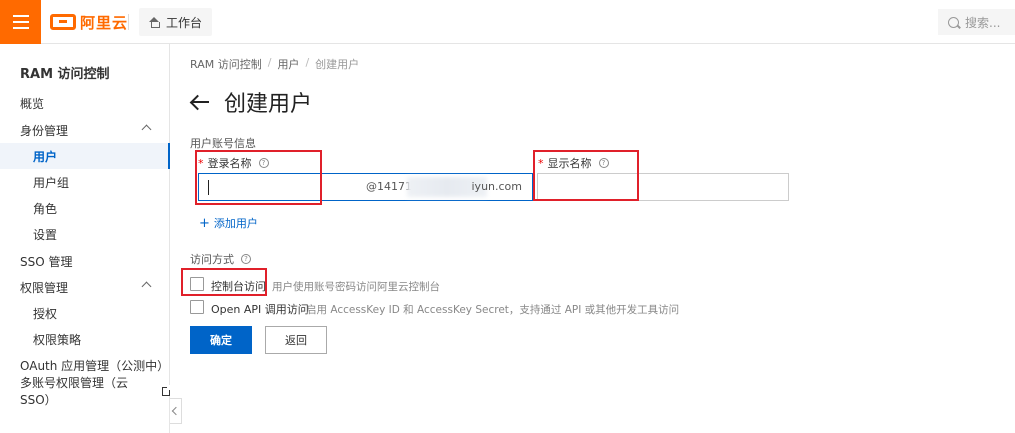 The height and width of the screenshot is (433, 1015). Describe the element at coordinates (154, 22) in the screenshot. I see `home-icon` at that location.